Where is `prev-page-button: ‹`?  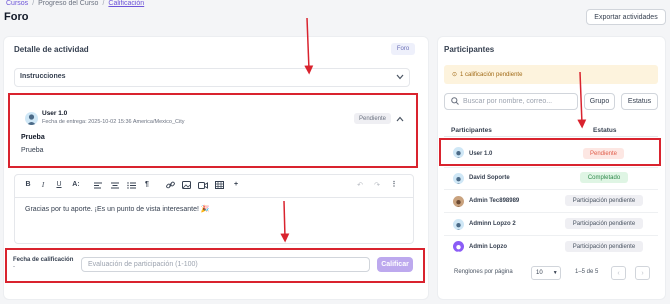
prev-page-button: ‹ is located at coordinates (618, 273).